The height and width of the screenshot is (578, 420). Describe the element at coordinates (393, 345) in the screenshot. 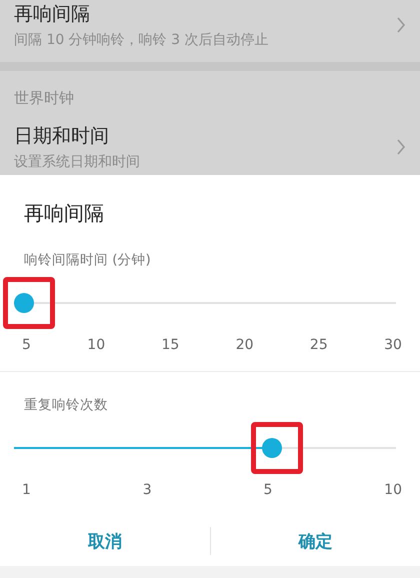

I see `tick-label: 30` at that location.